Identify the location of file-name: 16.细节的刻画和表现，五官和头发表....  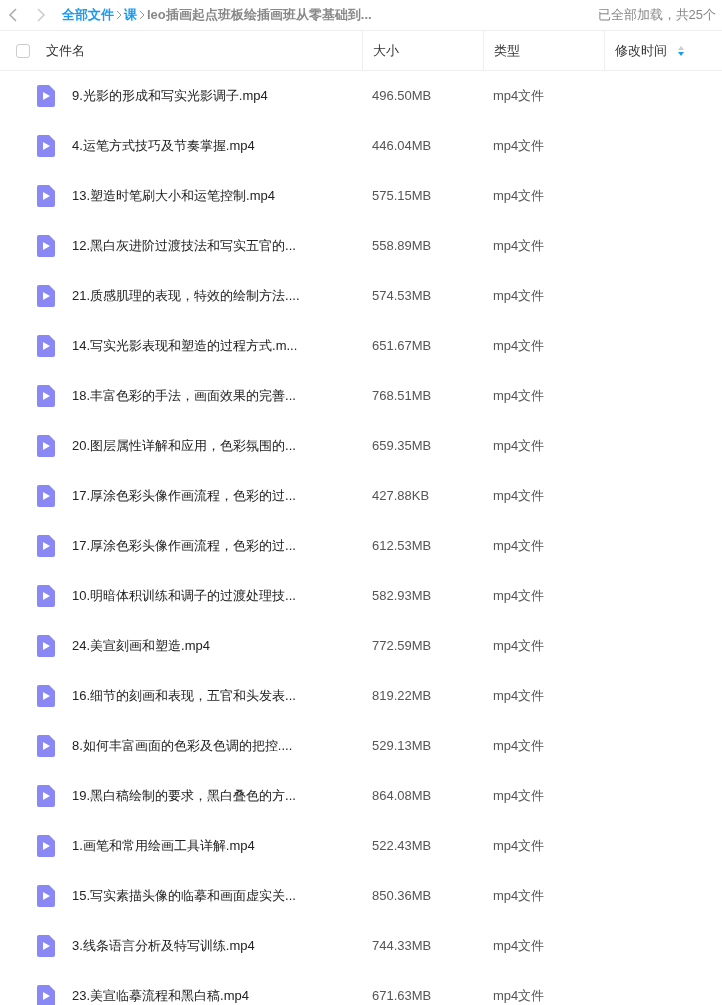
(208, 696).